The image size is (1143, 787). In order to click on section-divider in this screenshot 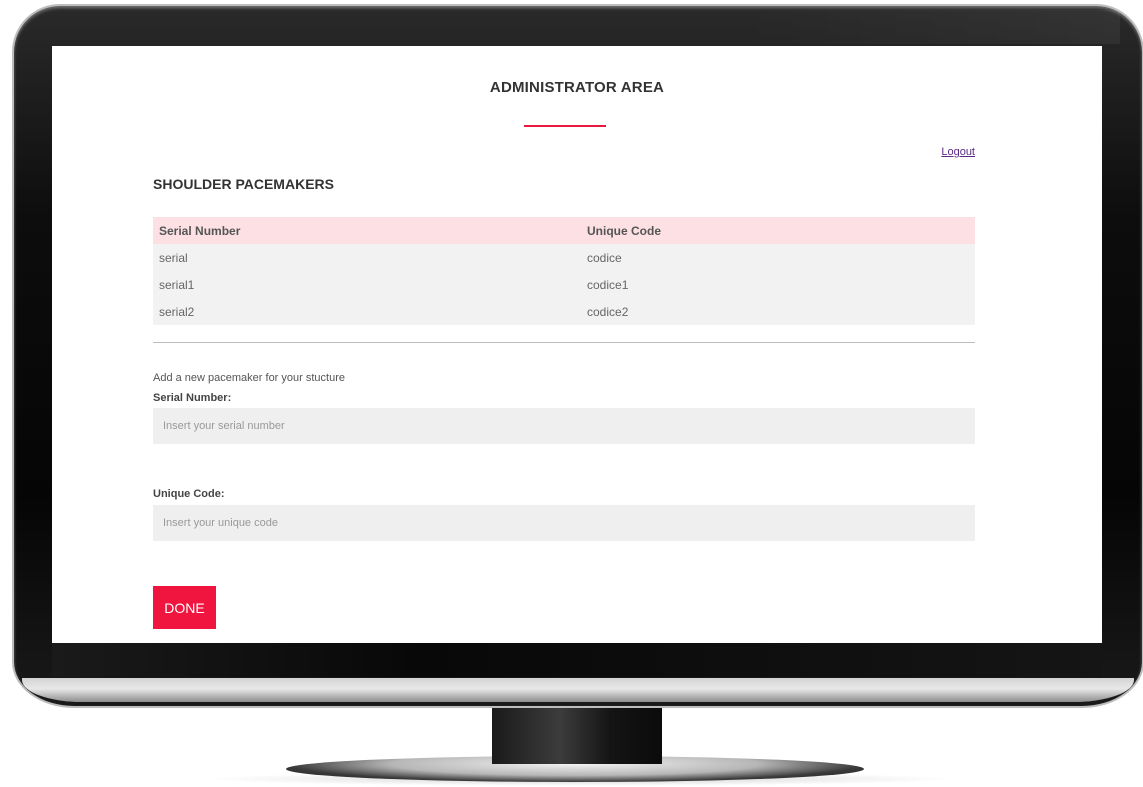, I will do `click(564, 342)`.